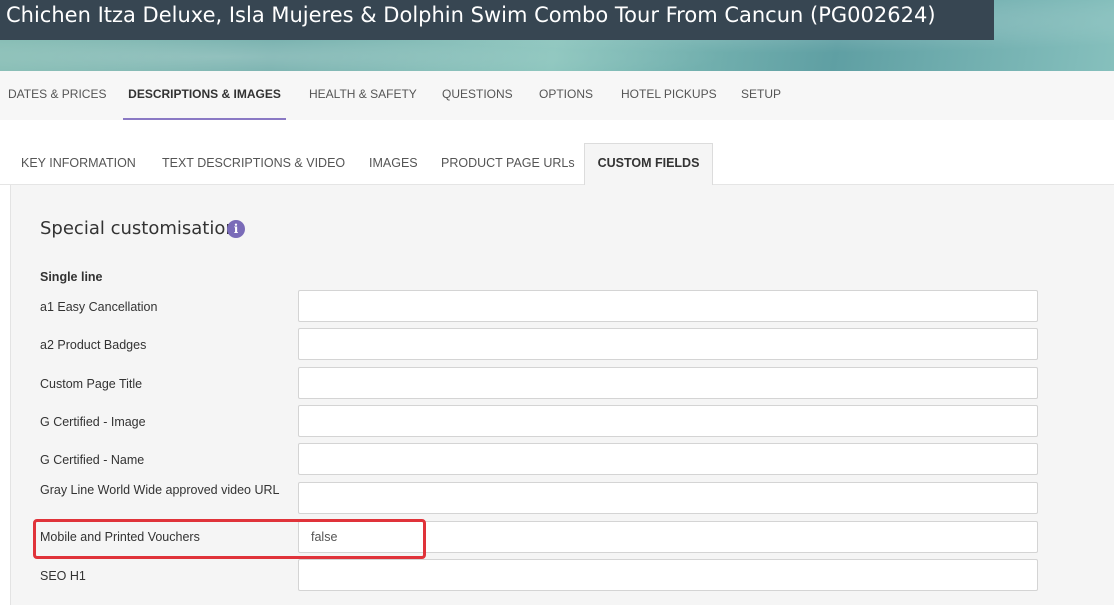 The height and width of the screenshot is (605, 1114). Describe the element at coordinates (120, 537) in the screenshot. I see `field-label-mobile-printed-vouchers: Mobile and Printed Vouchers` at that location.